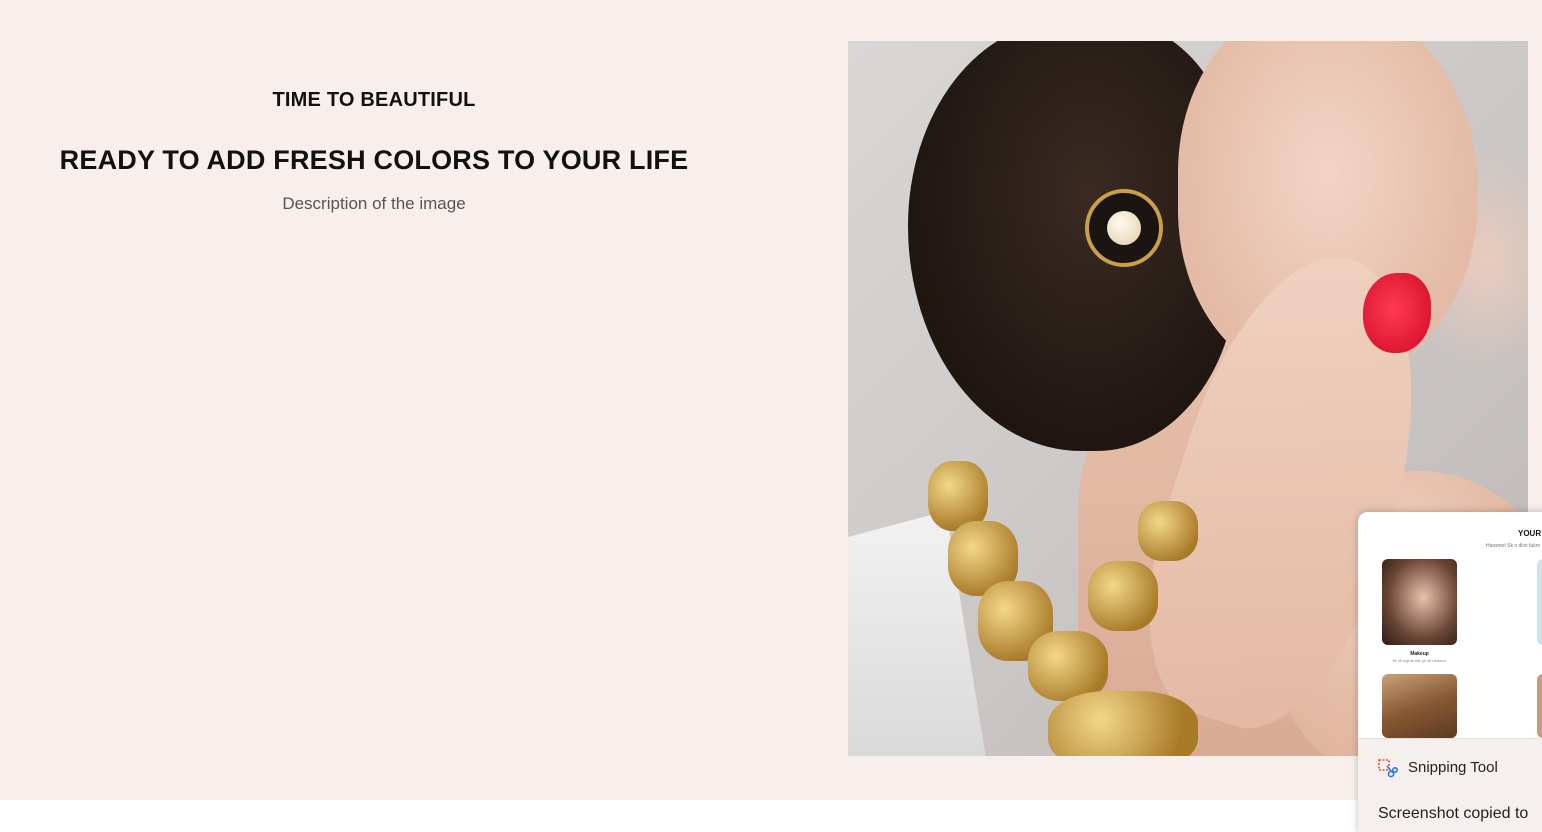 The width and height of the screenshot is (1542, 832). Describe the element at coordinates (1453, 813) in the screenshot. I see `notification-message: Screenshot copied to` at that location.